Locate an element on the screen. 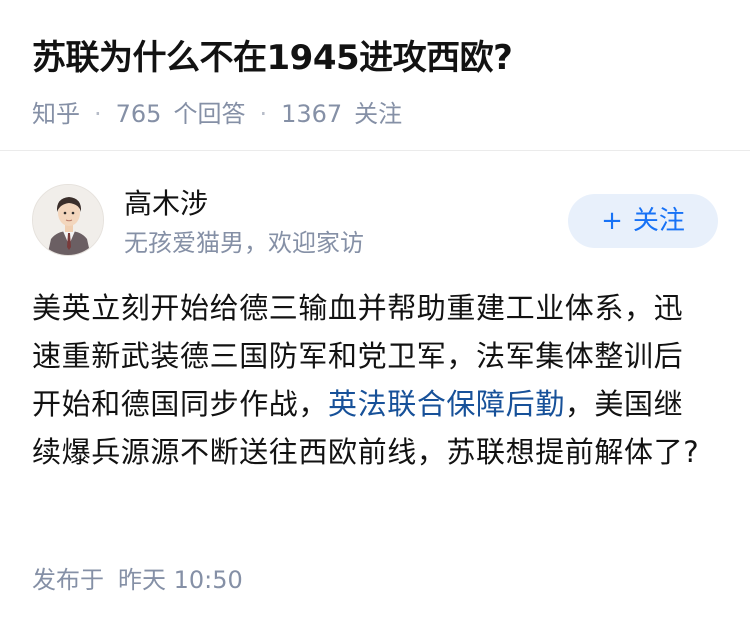  follow-button-label: 关注 is located at coordinates (658, 221).